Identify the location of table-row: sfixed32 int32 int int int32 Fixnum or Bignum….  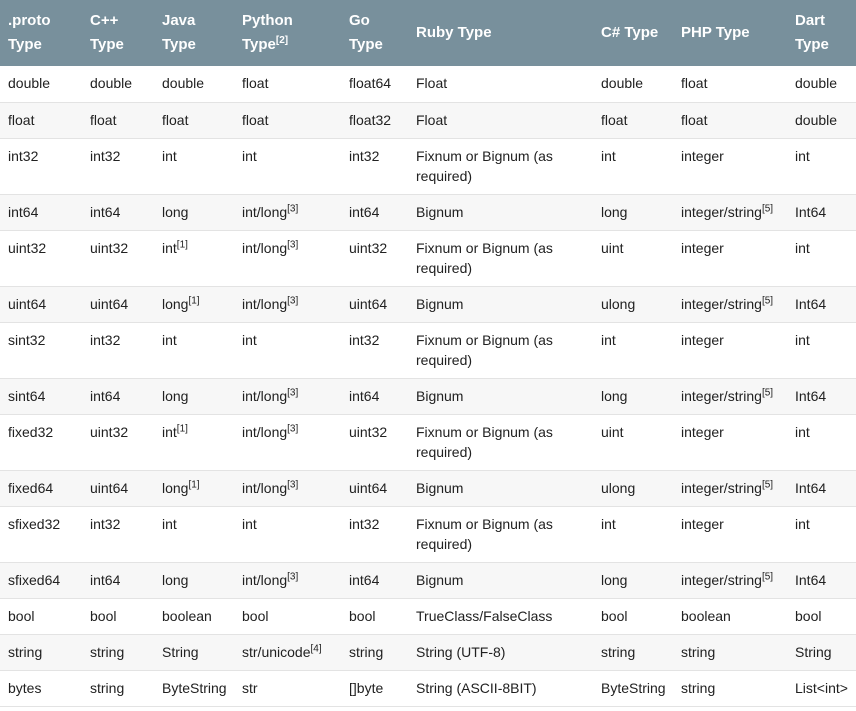
(428, 534).